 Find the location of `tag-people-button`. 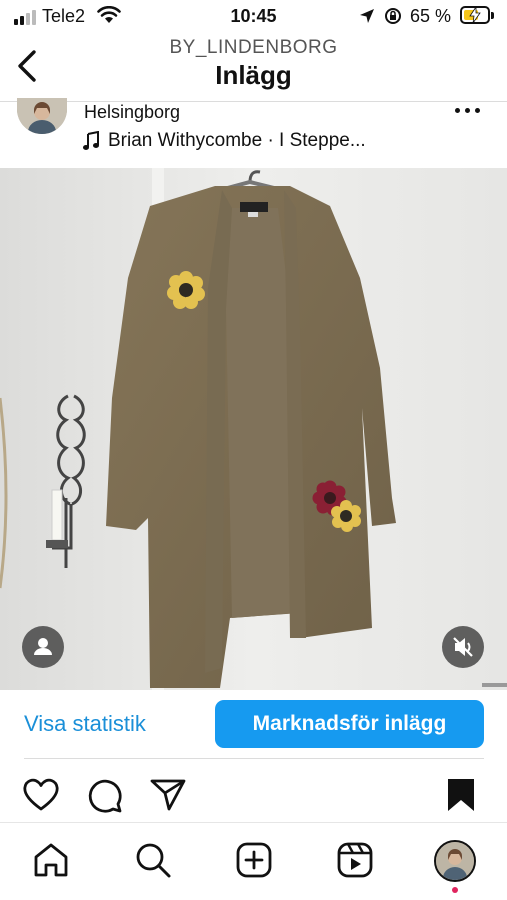

tag-people-button is located at coordinates (43, 647).